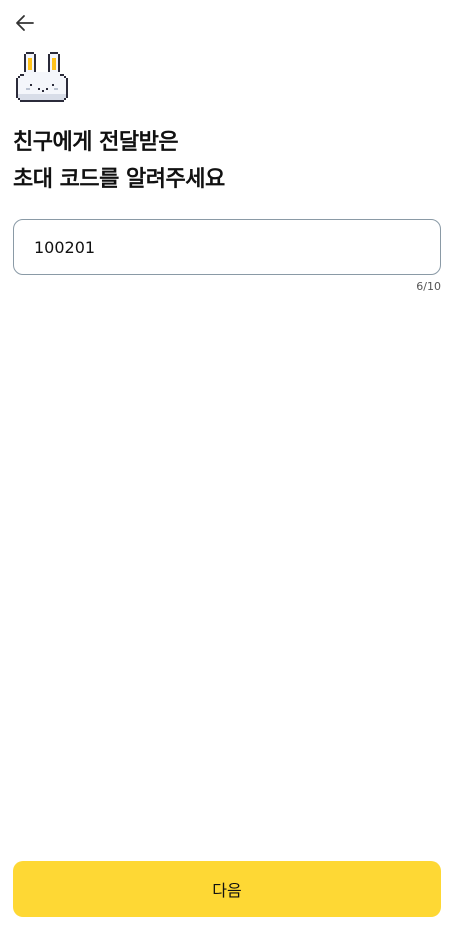 This screenshot has height=926, width=455. What do you see at coordinates (43, 78) in the screenshot?
I see `mascot-bunny-icon` at bounding box center [43, 78].